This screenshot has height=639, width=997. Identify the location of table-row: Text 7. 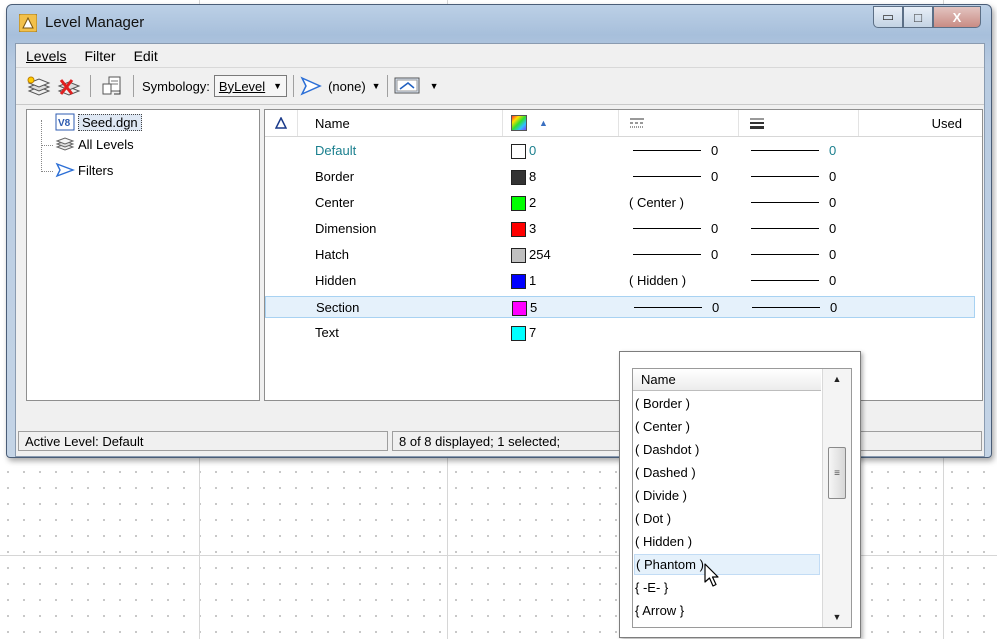
(620, 333).